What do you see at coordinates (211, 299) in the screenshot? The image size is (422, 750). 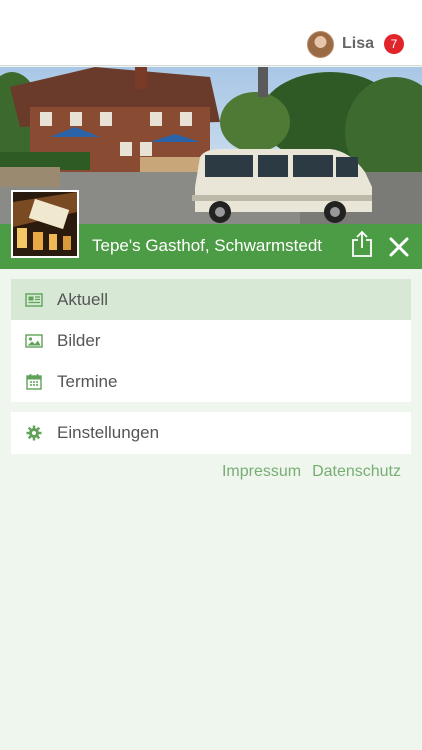 I see `menu-item-aktuell: Aktuell` at bounding box center [211, 299].